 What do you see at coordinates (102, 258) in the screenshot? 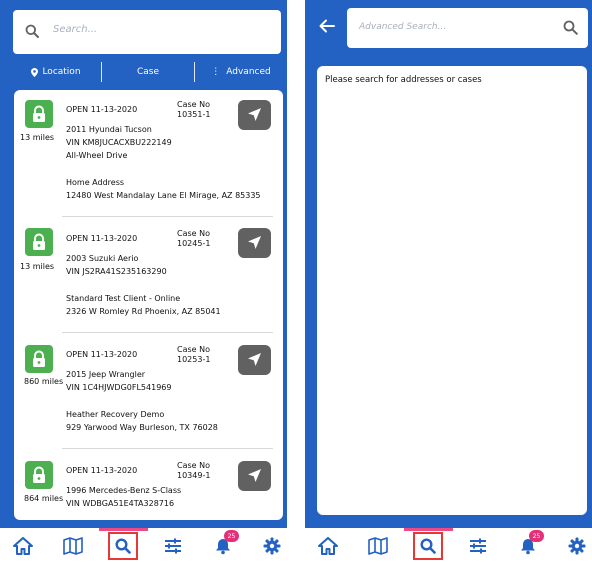
I see `case-vehicle: 2003 Suzuki Aerio` at bounding box center [102, 258].